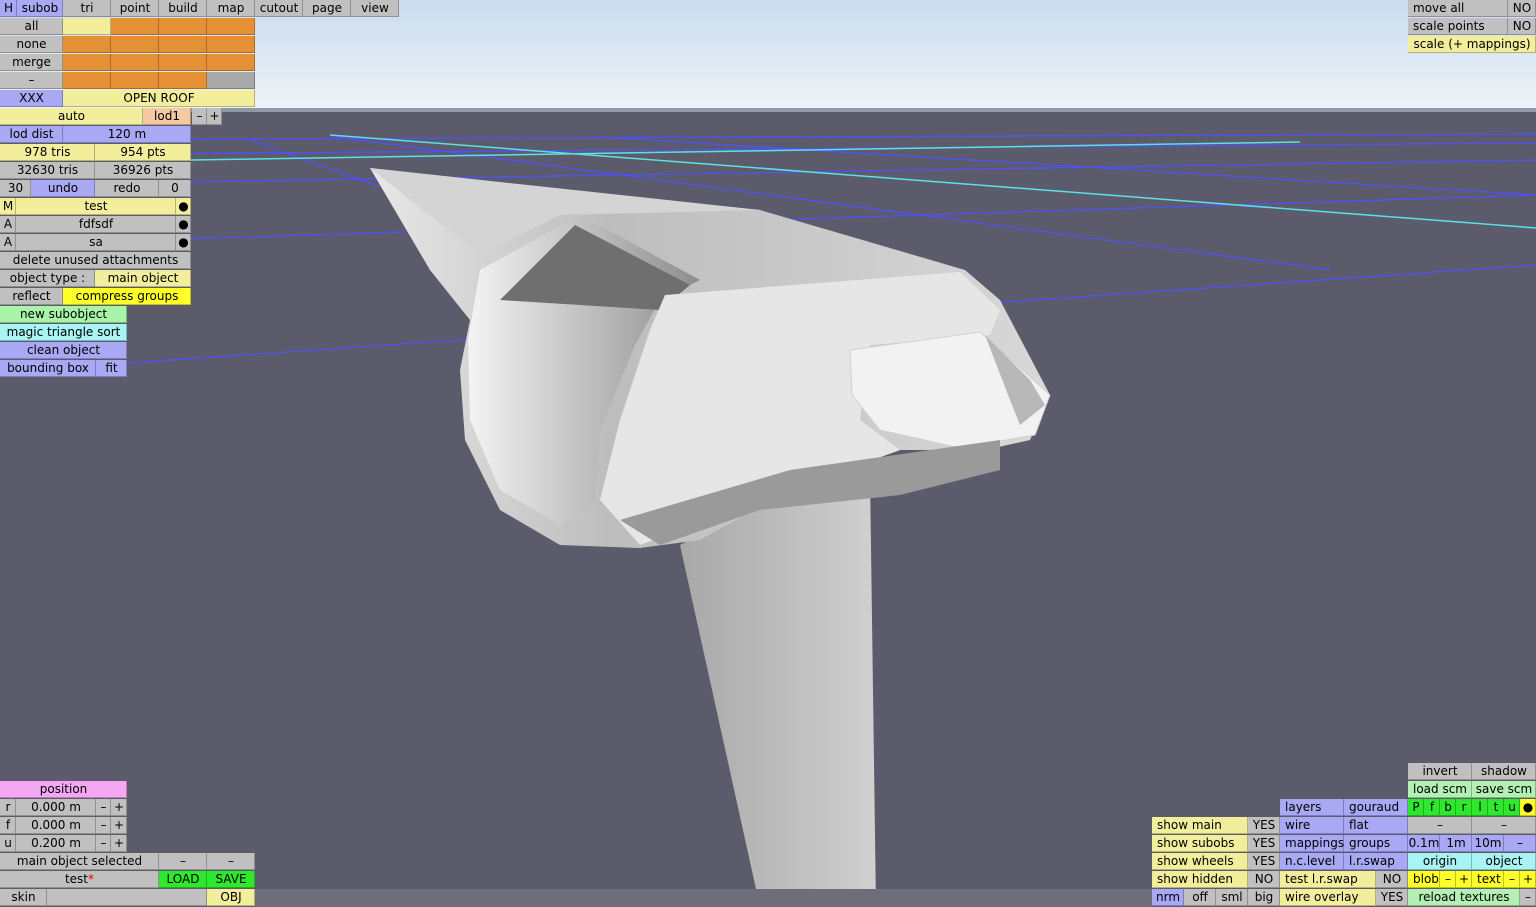 The image size is (1536, 907). Describe the element at coordinates (1200, 879) in the screenshot. I see `show-hidden-label: show hidden` at that location.